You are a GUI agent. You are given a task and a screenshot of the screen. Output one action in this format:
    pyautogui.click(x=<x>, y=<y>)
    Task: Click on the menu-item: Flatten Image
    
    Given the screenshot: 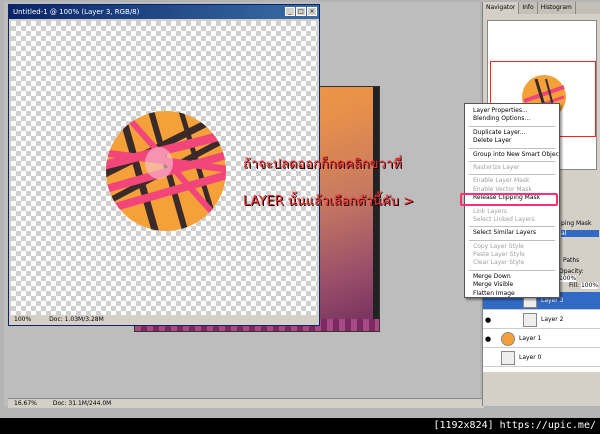 What is the action you would take?
    pyautogui.click(x=512, y=294)
    